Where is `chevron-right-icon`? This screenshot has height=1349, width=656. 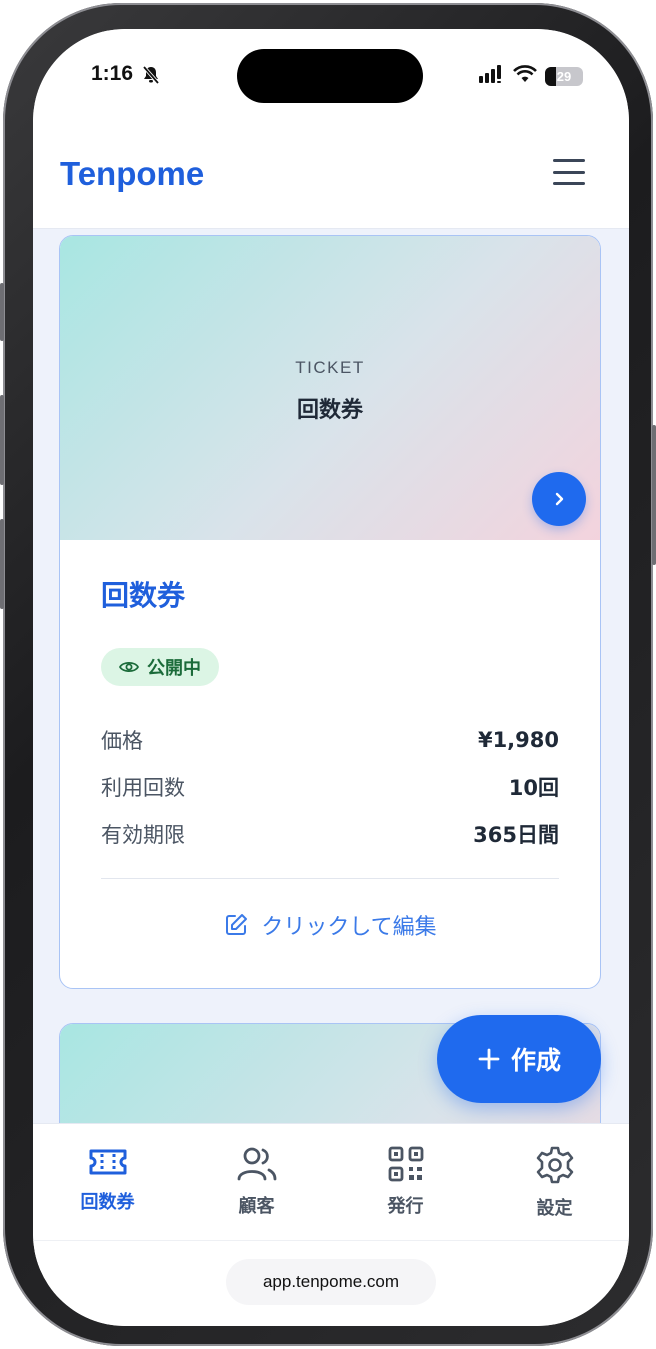 chevron-right-icon is located at coordinates (559, 499).